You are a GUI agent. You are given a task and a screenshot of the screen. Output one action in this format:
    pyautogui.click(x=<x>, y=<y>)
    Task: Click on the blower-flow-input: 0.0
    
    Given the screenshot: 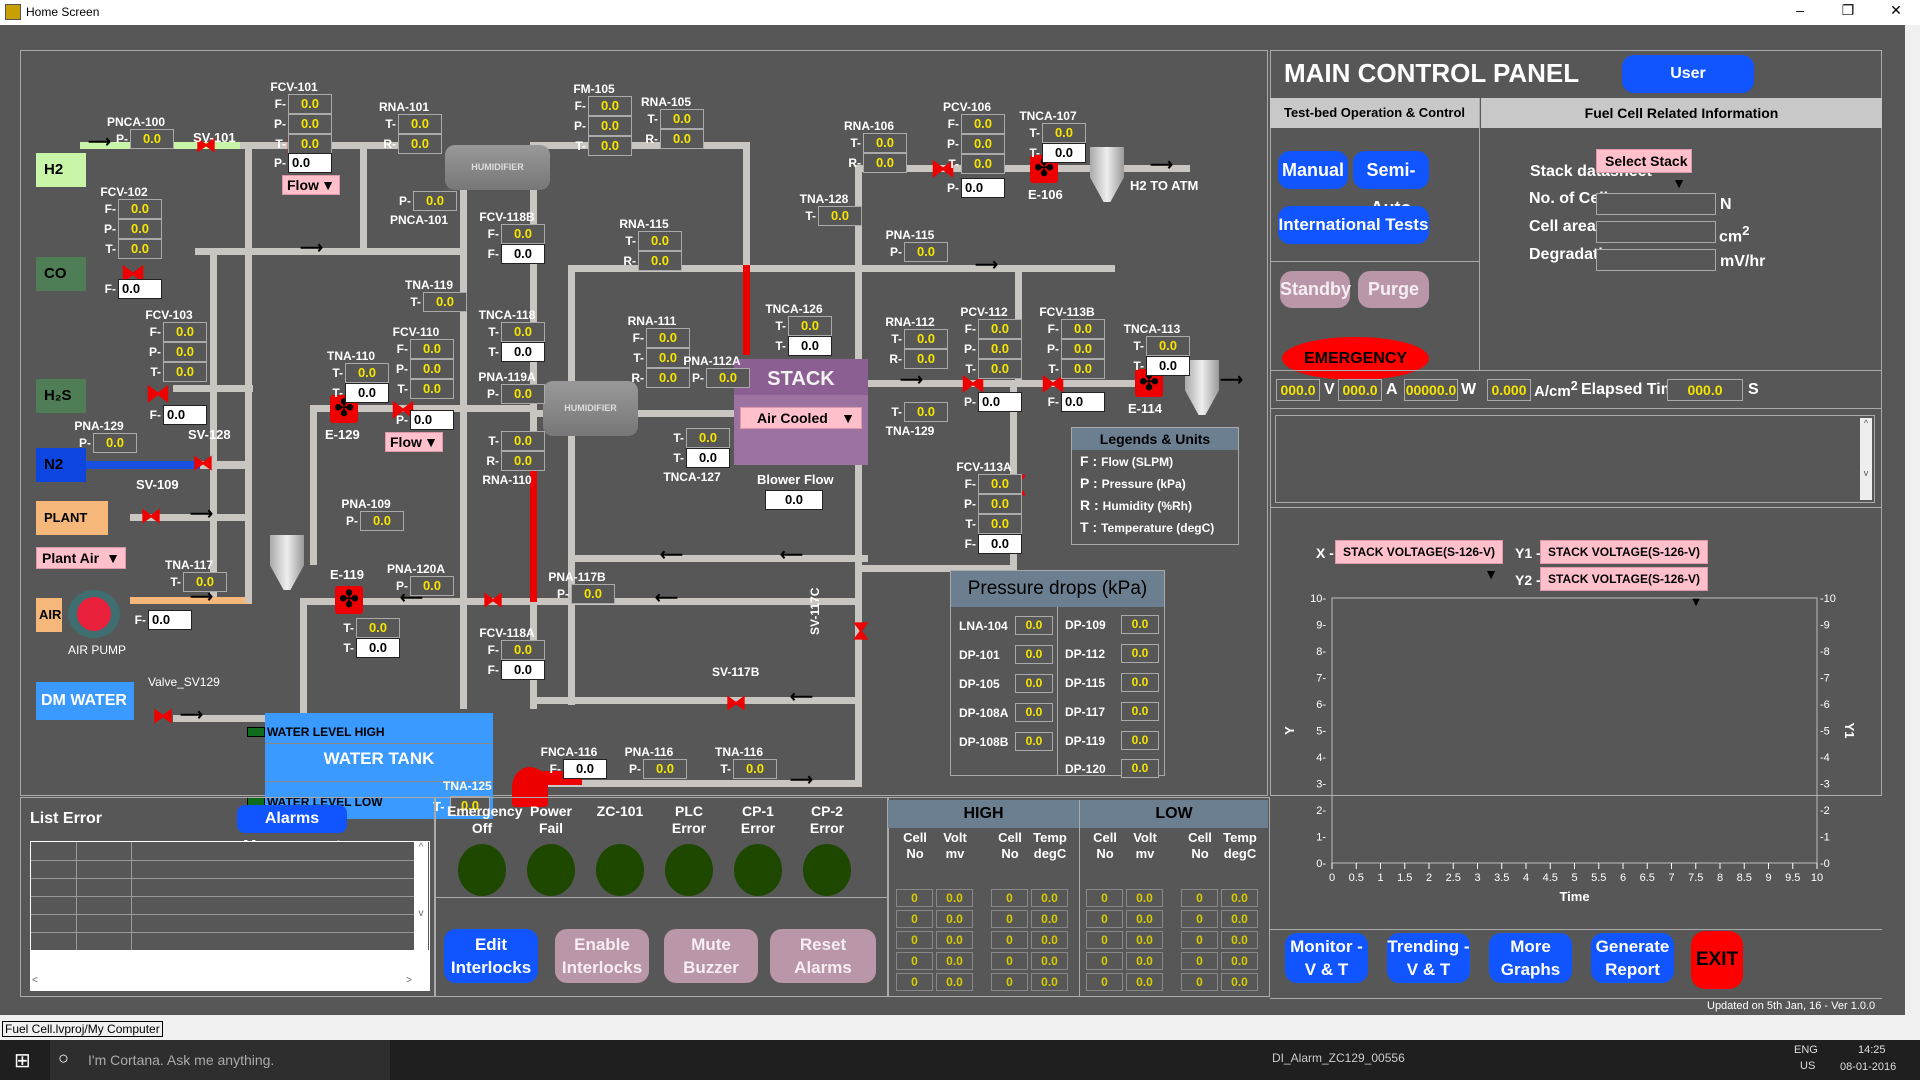 What is the action you would take?
    pyautogui.click(x=794, y=500)
    